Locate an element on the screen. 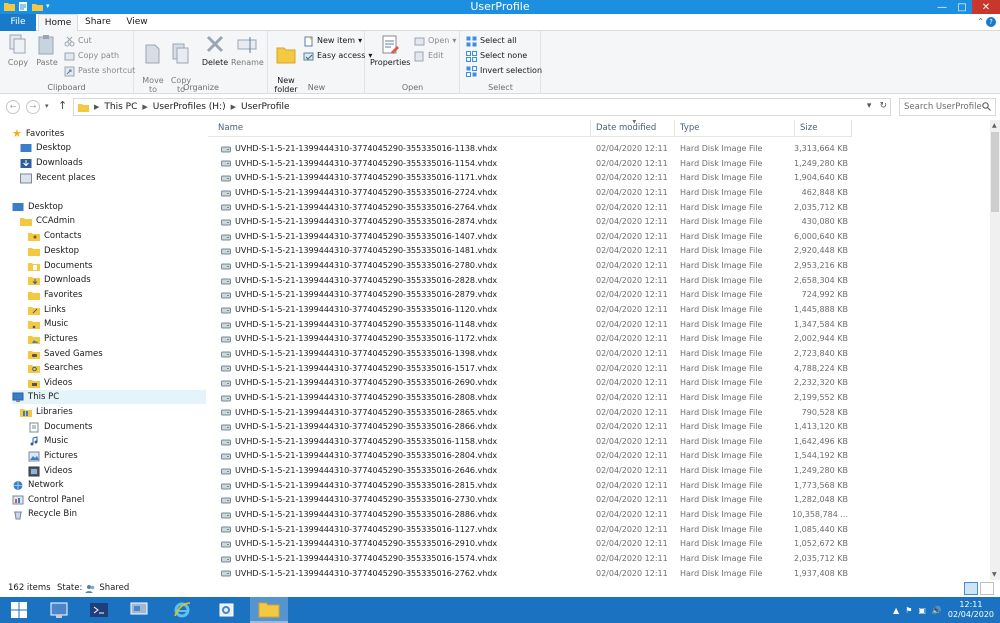 The width and height of the screenshot is (1000, 623). taskbar-server-manager is located at coordinates (59, 610).